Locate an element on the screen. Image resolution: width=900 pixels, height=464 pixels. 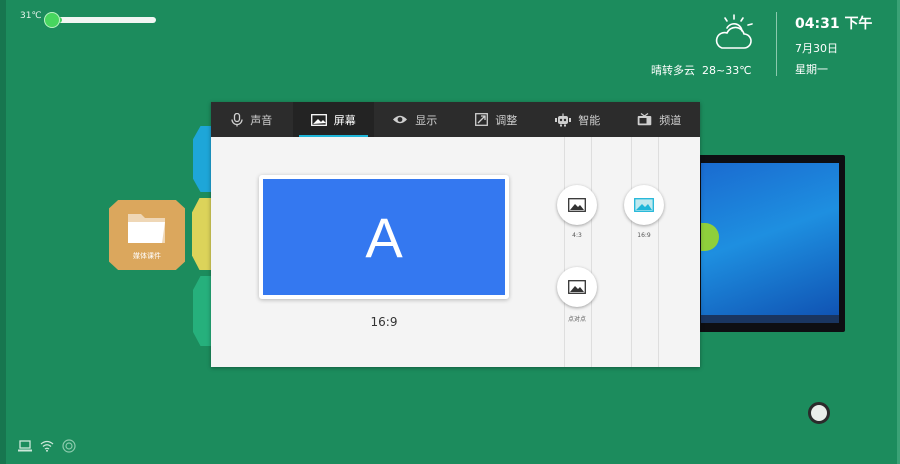
tab-screen-label: 屏幕 is located at coordinates (344, 120).